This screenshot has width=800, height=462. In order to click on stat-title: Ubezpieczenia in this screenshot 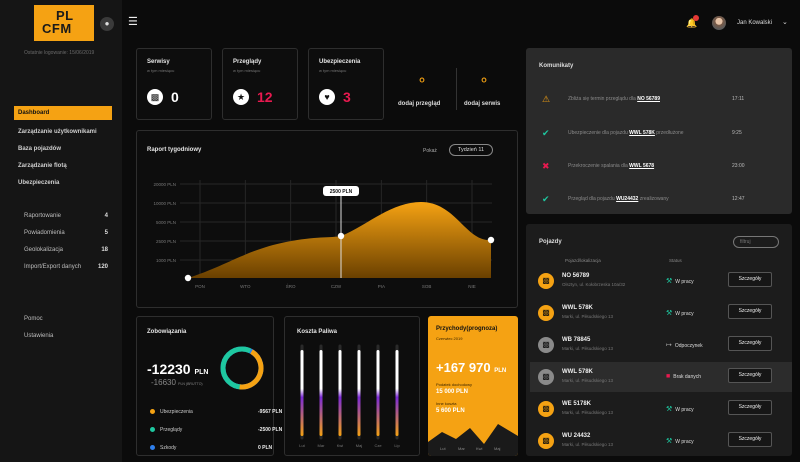, I will do `click(340, 62)`.